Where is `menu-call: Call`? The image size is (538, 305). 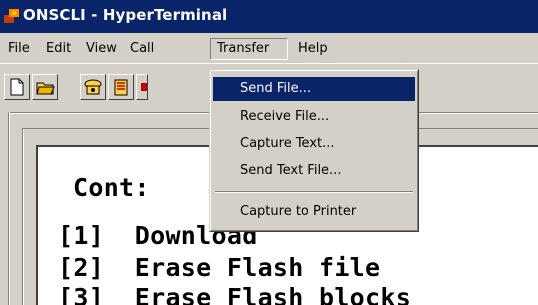
menu-call: Call is located at coordinates (142, 49).